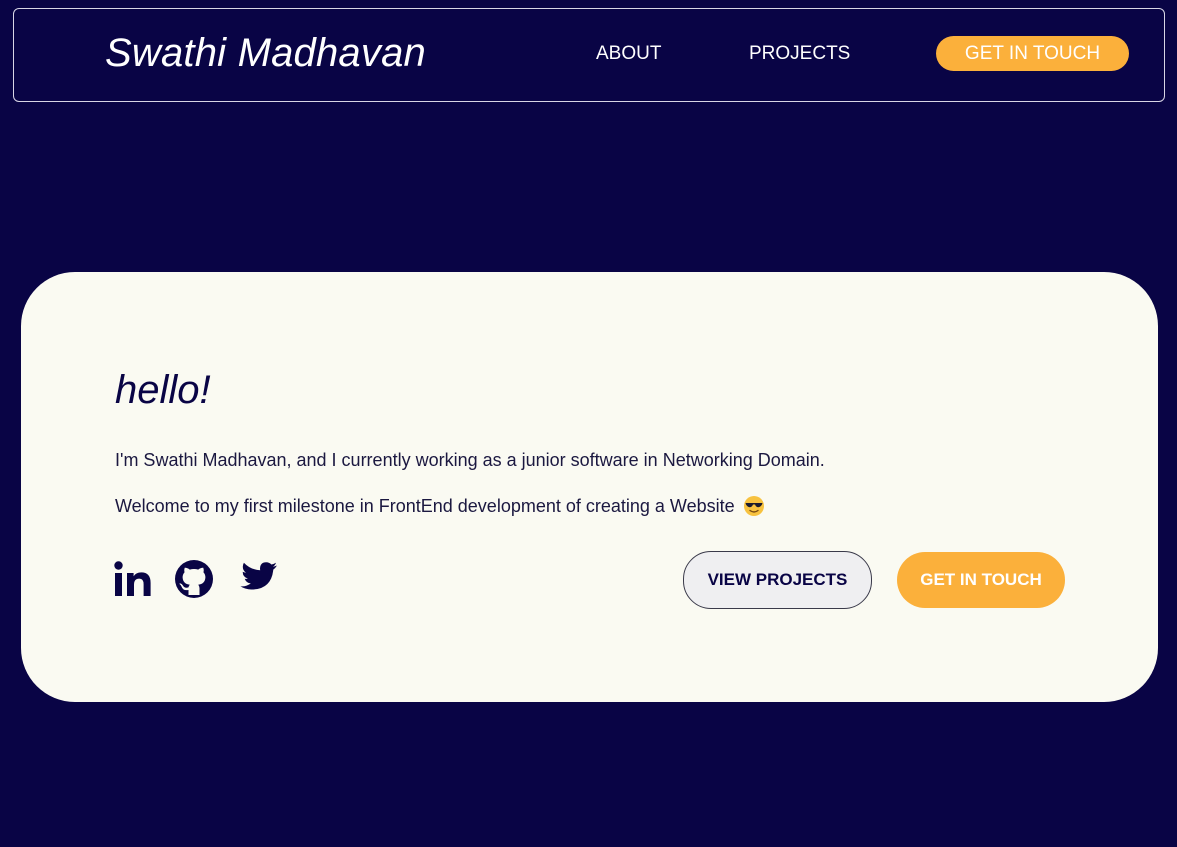  Describe the element at coordinates (163, 390) in the screenshot. I see `hero-greeting: hello!` at that location.